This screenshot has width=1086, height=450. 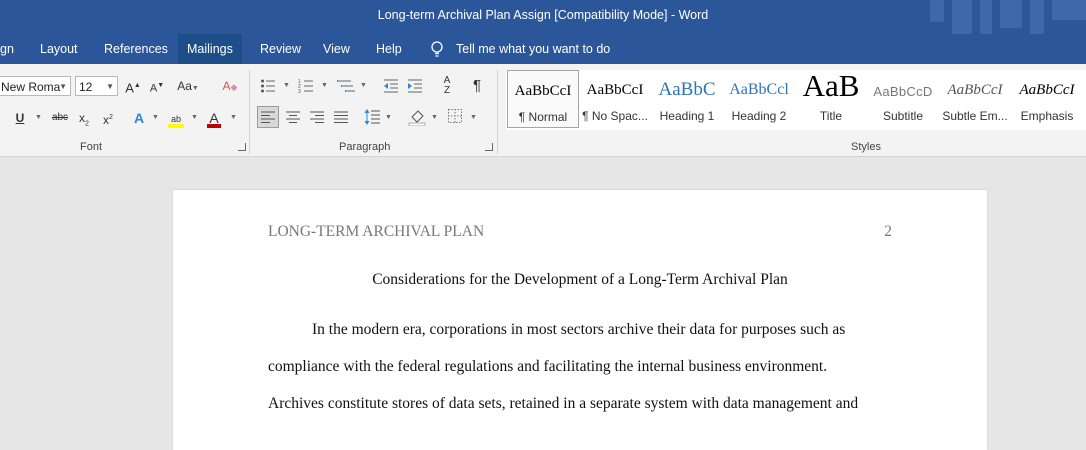 I want to click on style-name: Heading 1, so click(x=687, y=116).